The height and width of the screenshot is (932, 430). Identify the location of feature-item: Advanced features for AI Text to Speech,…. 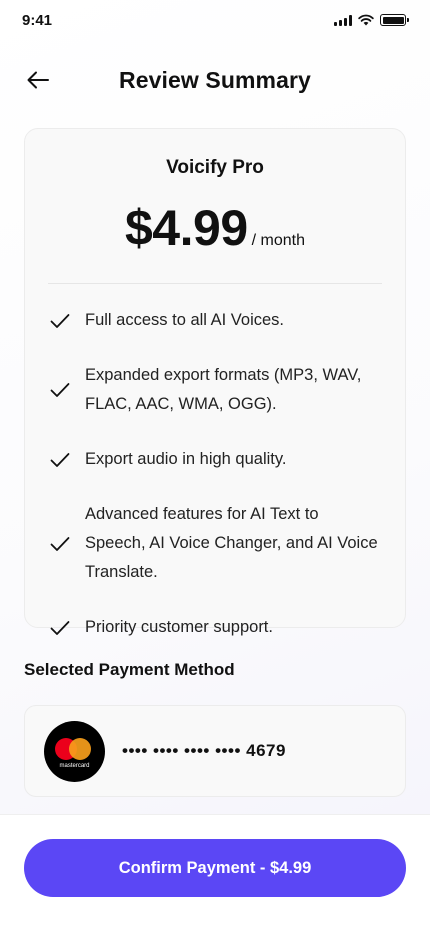
(215, 543).